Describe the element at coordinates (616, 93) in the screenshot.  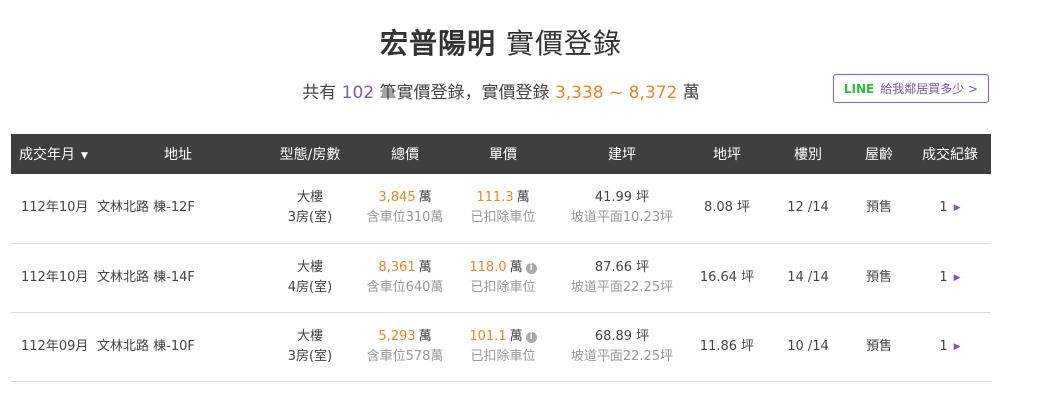
I see `price-range: 3,338 ~ 8,372` at that location.